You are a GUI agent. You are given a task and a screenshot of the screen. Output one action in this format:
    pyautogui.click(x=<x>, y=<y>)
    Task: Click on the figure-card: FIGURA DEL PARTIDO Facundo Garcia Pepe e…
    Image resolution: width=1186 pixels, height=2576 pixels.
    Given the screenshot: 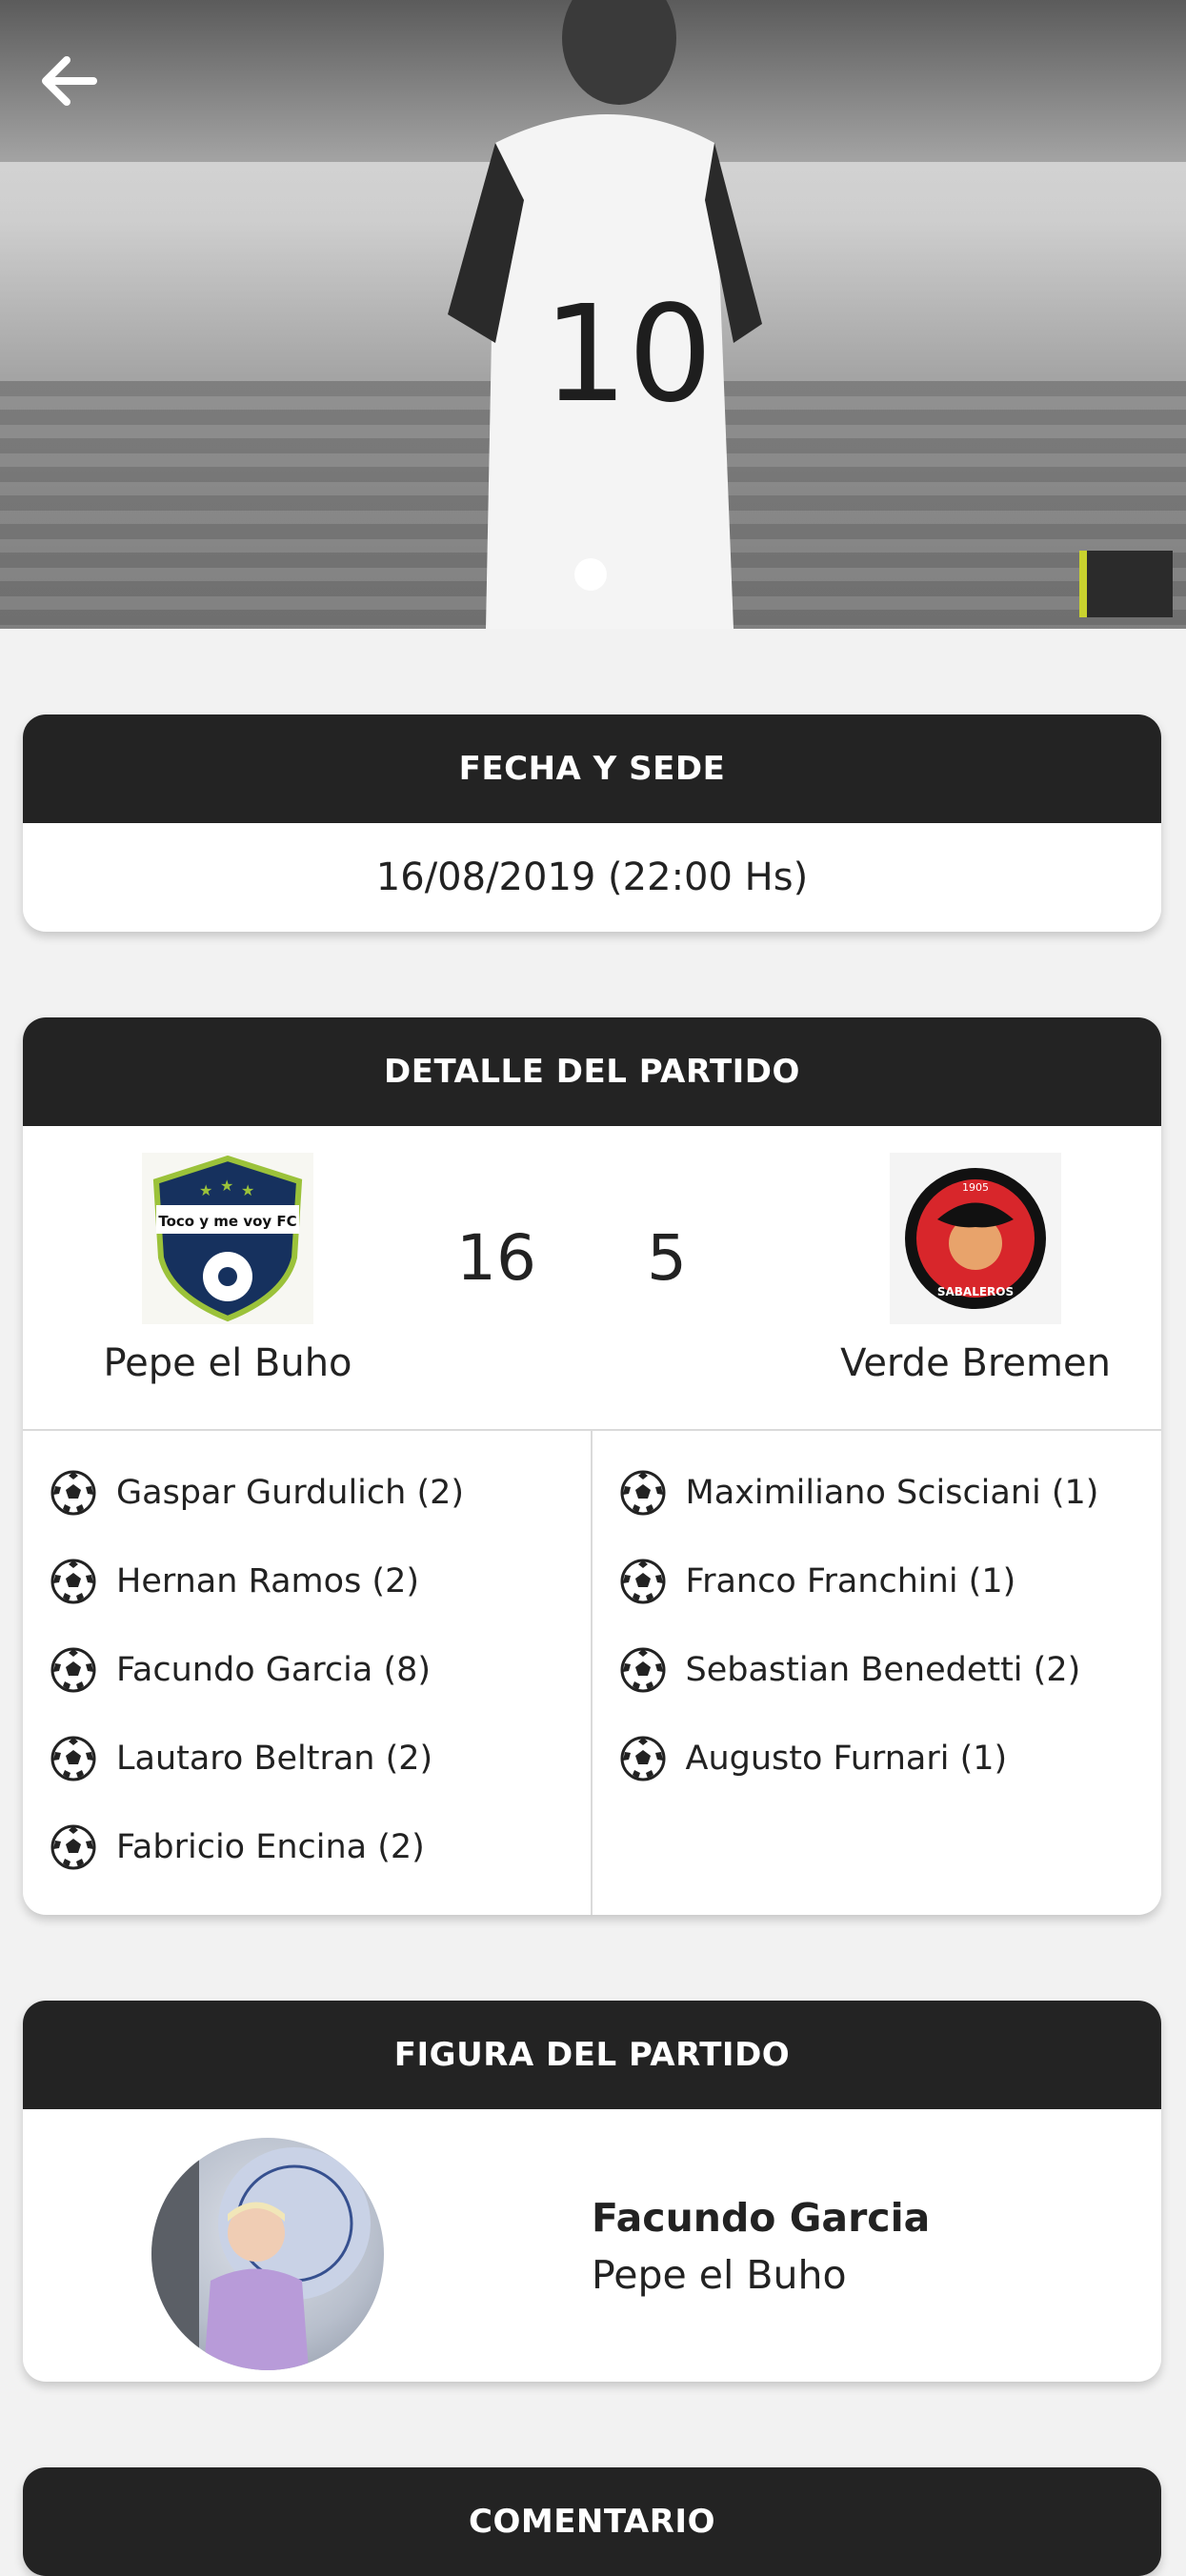 What is the action you would take?
    pyautogui.click(x=592, y=2191)
    